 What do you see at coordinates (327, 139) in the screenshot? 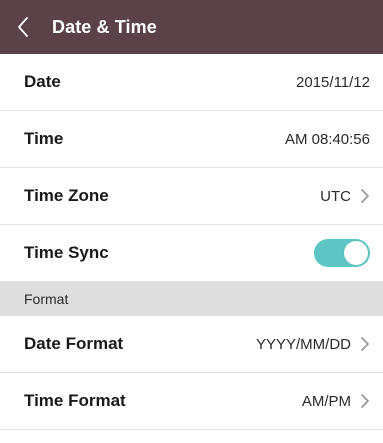
I see `time-value: AM 08:40:56` at bounding box center [327, 139].